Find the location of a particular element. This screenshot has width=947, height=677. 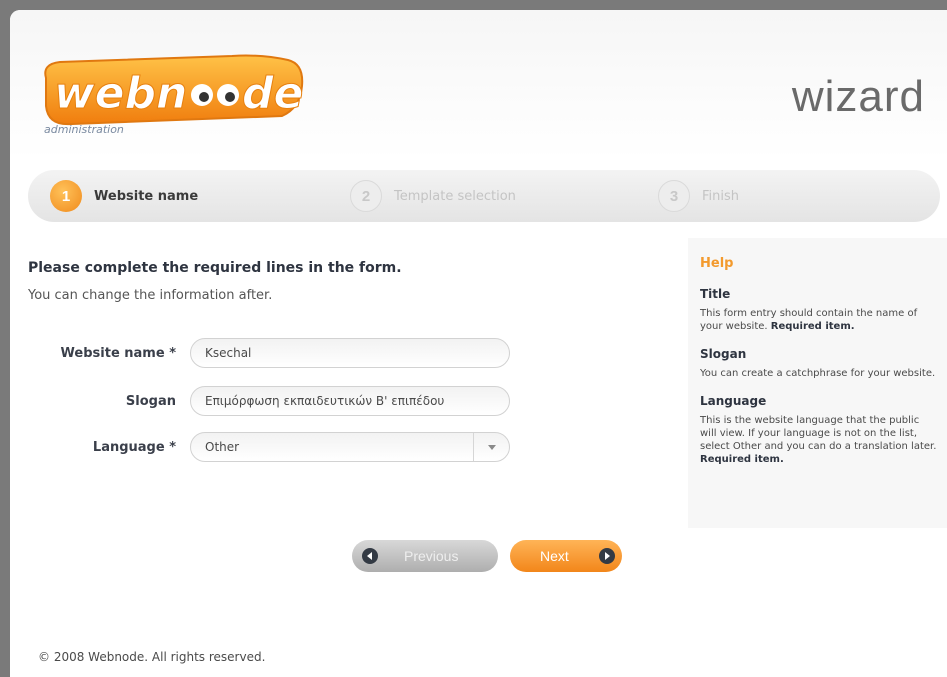

help-heading-slogan: Slogan is located at coordinates (723, 354).